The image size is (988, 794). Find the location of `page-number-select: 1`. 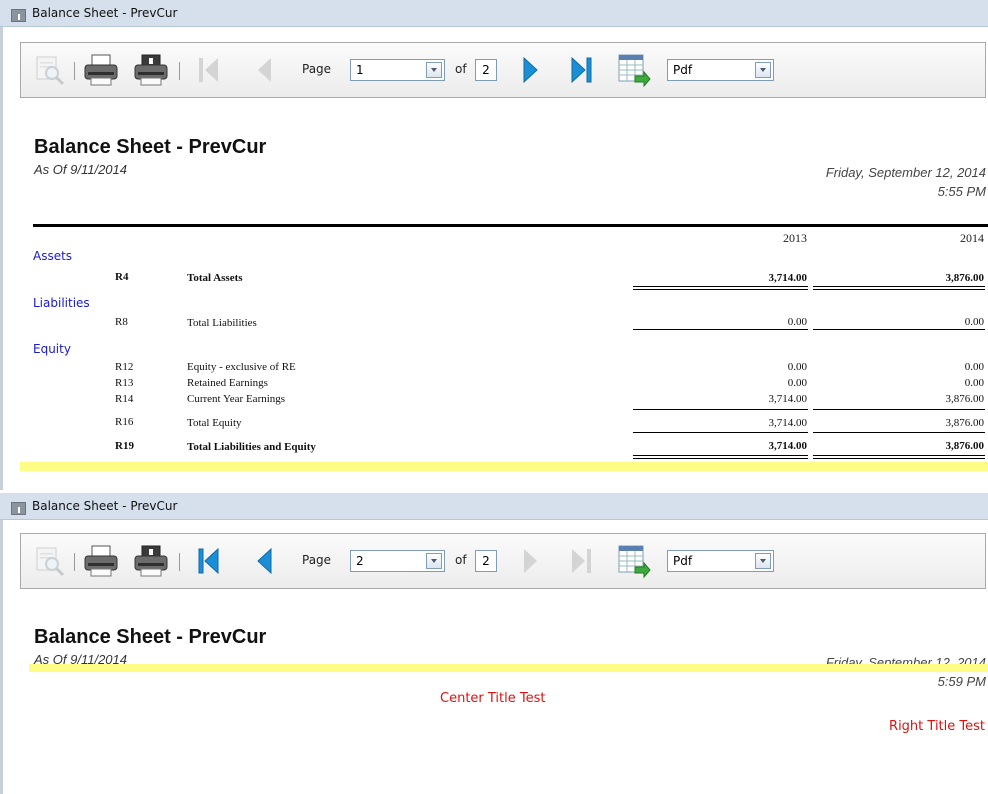

page-number-select: 1 is located at coordinates (397, 70).